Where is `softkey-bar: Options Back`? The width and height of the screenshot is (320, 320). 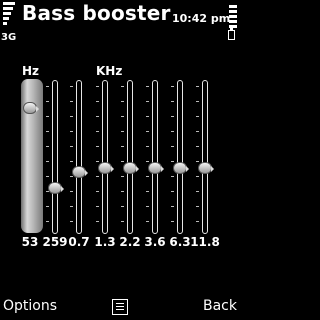 softkey-bar: Options Back is located at coordinates (120, 308).